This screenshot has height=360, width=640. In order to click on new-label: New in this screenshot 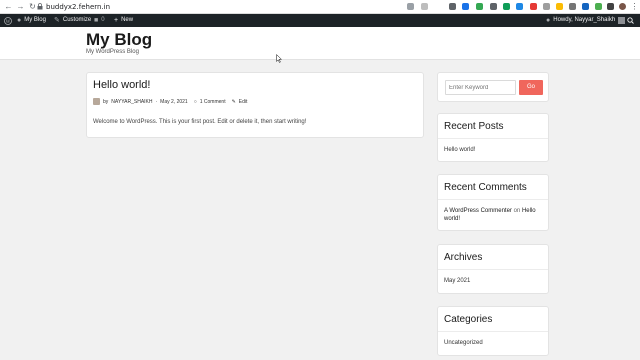, I will do `click(127, 20)`.